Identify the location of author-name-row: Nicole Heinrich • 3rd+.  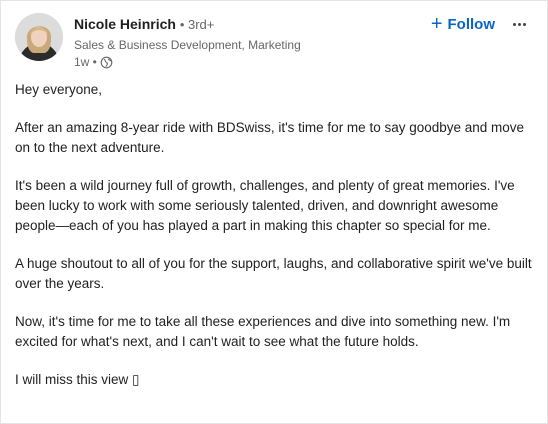
(187, 24).